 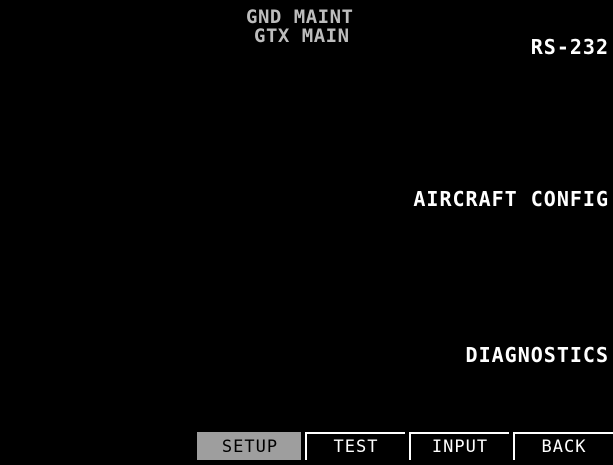 I want to click on tab-back: BACK, so click(x=563, y=446).